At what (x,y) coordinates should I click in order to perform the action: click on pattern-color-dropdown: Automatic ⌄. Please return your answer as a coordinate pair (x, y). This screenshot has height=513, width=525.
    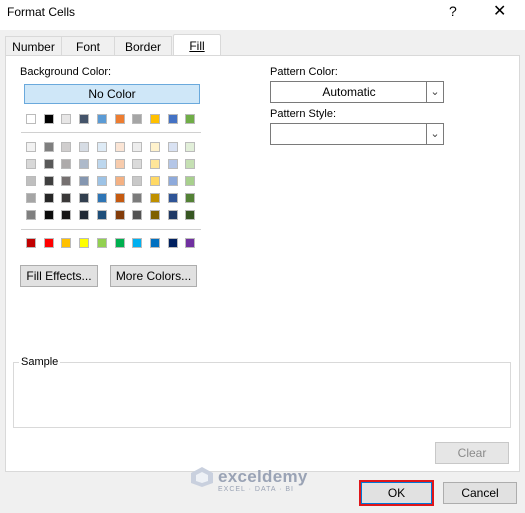
    Looking at the image, I should click on (357, 92).